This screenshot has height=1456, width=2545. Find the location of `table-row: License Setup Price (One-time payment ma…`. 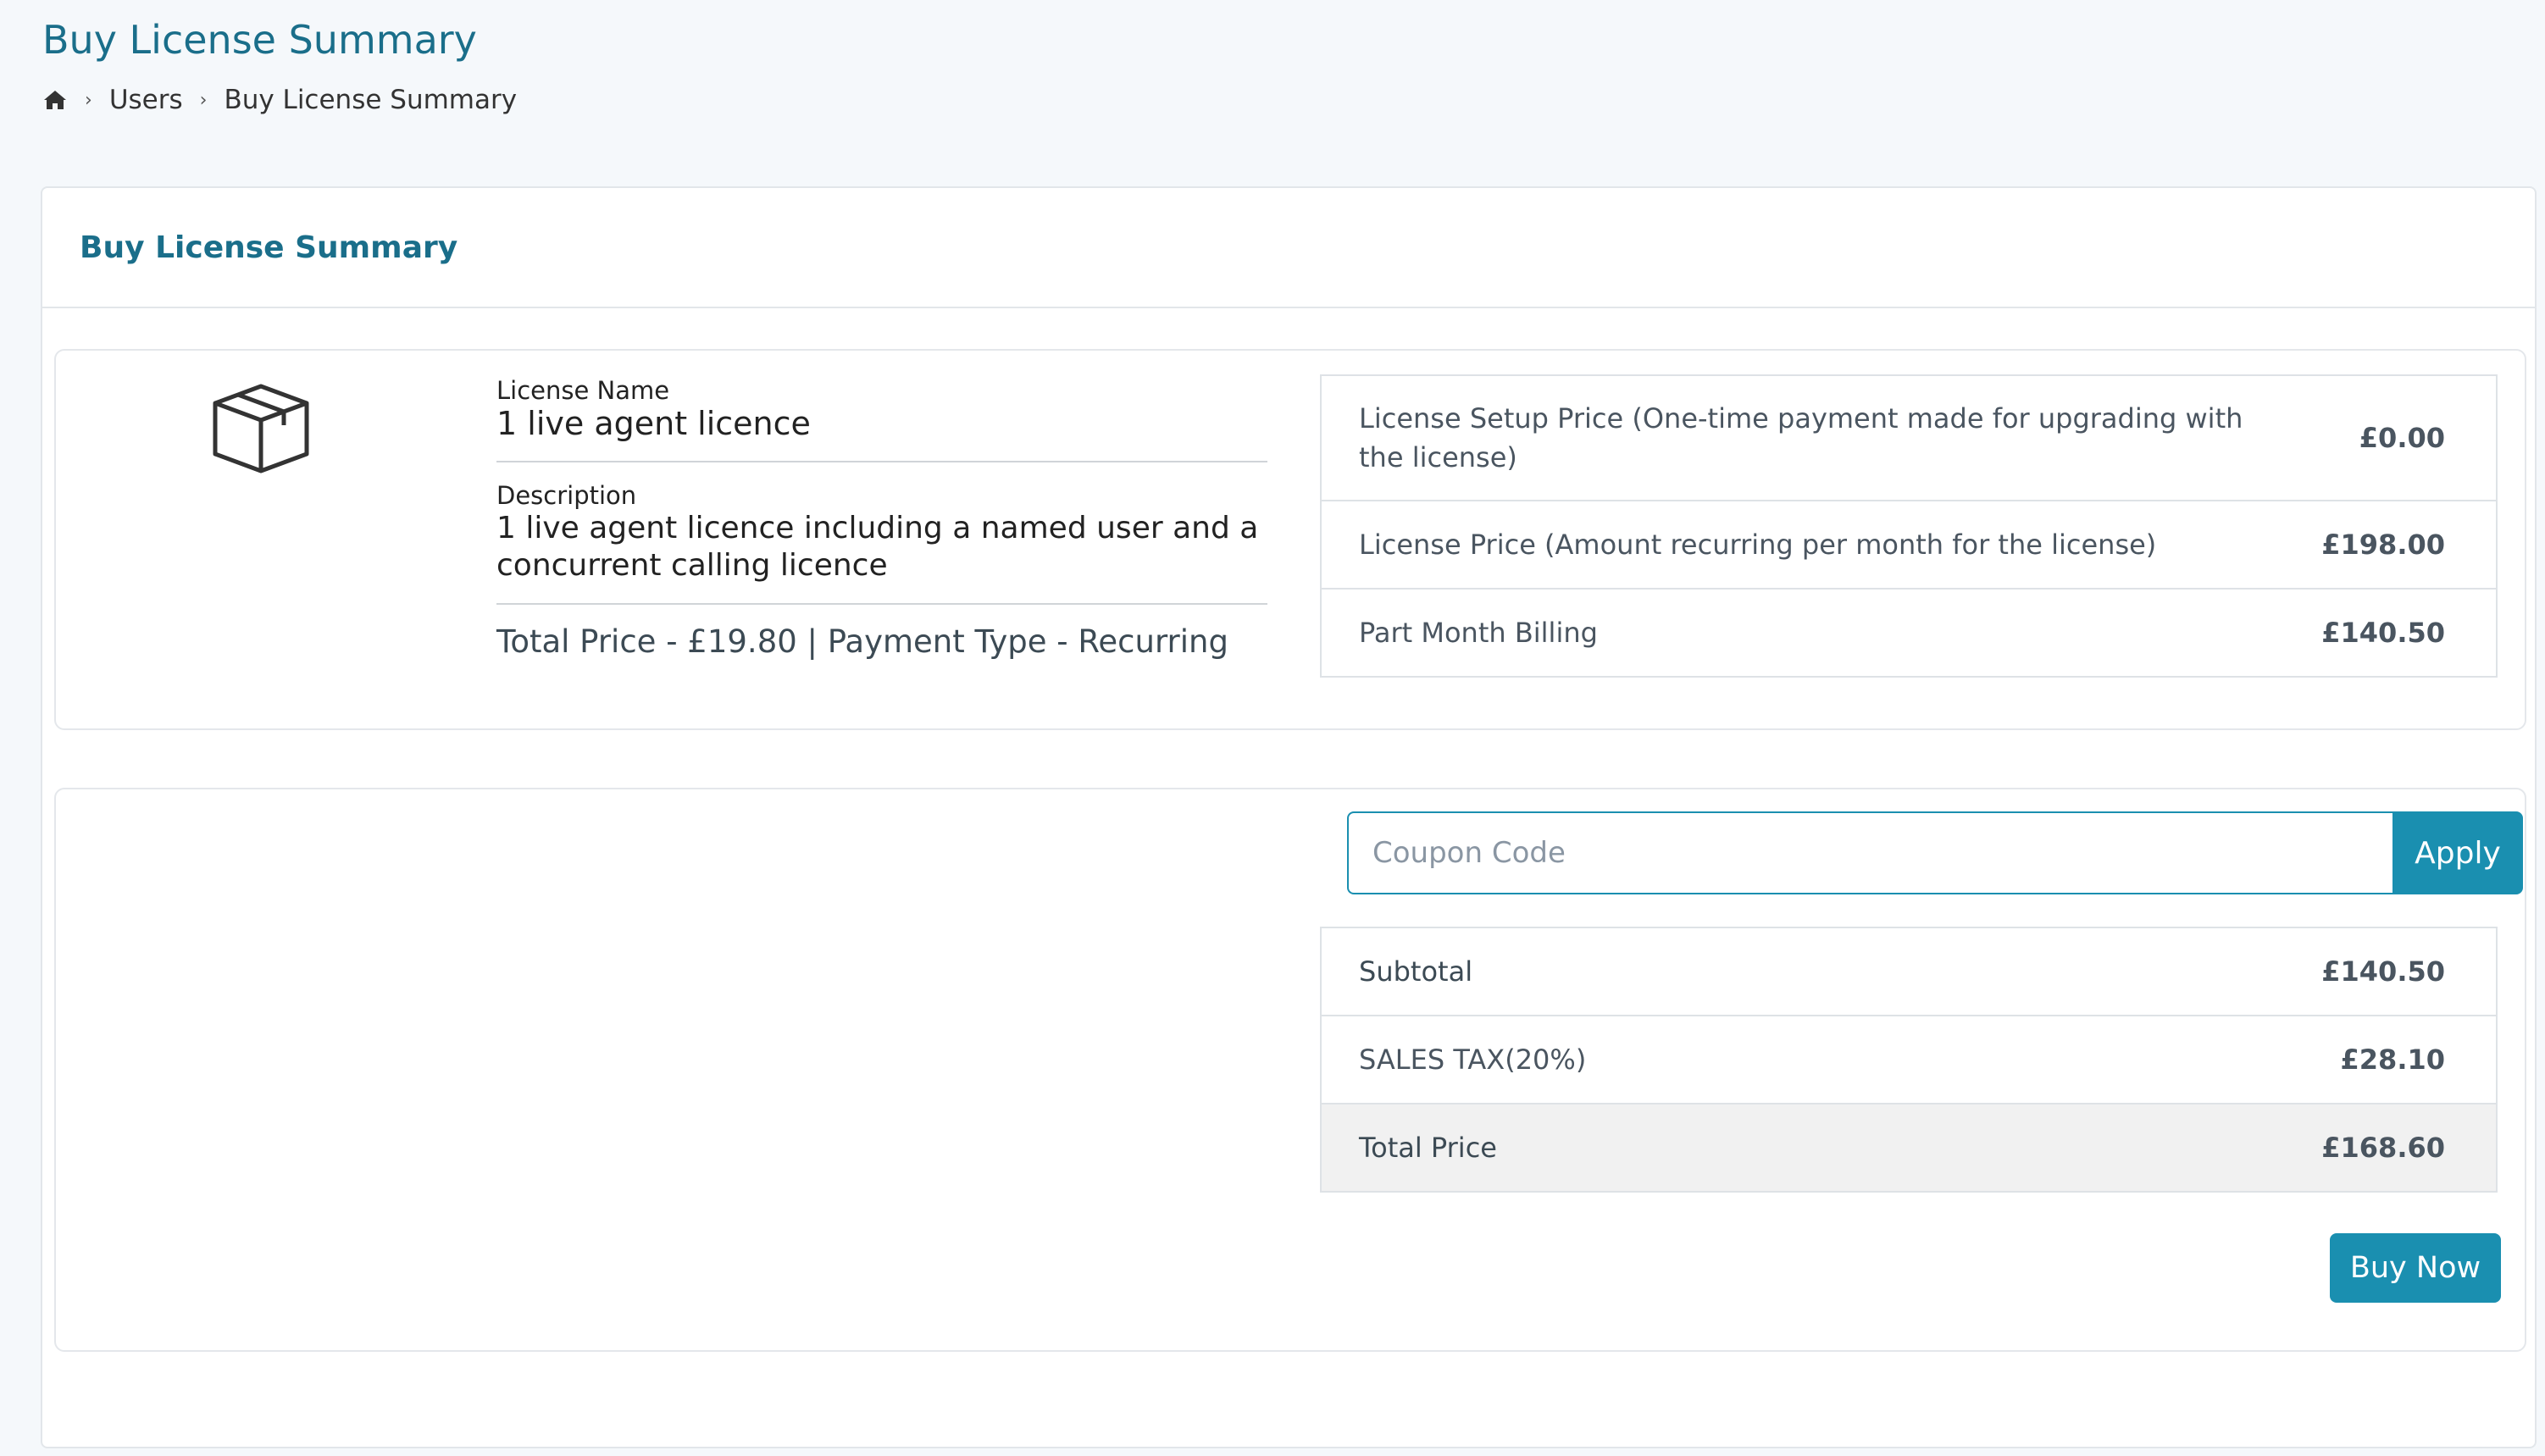

table-row: License Setup Price (One-time payment ma… is located at coordinates (1909, 439).